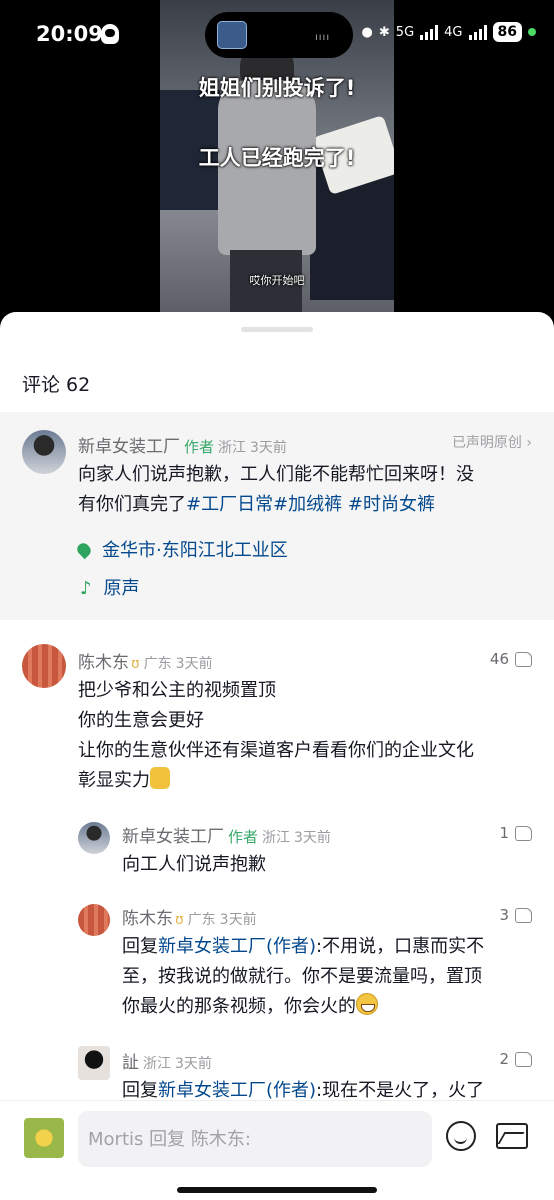 This screenshot has width=554, height=1200. Describe the element at coordinates (129, 447) in the screenshot. I see `post-author-name: 新卓女装工厂` at that location.